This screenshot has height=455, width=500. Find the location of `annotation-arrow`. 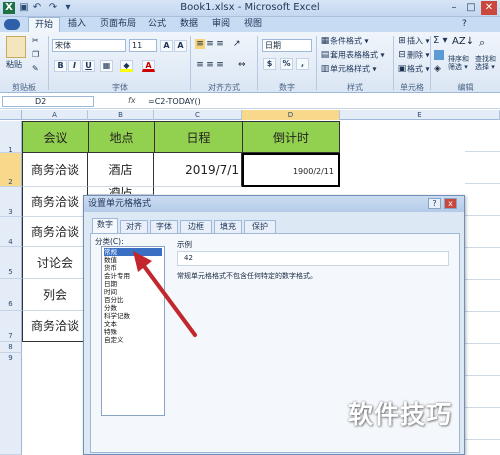

annotation-arrow is located at coordinates (165, 294).